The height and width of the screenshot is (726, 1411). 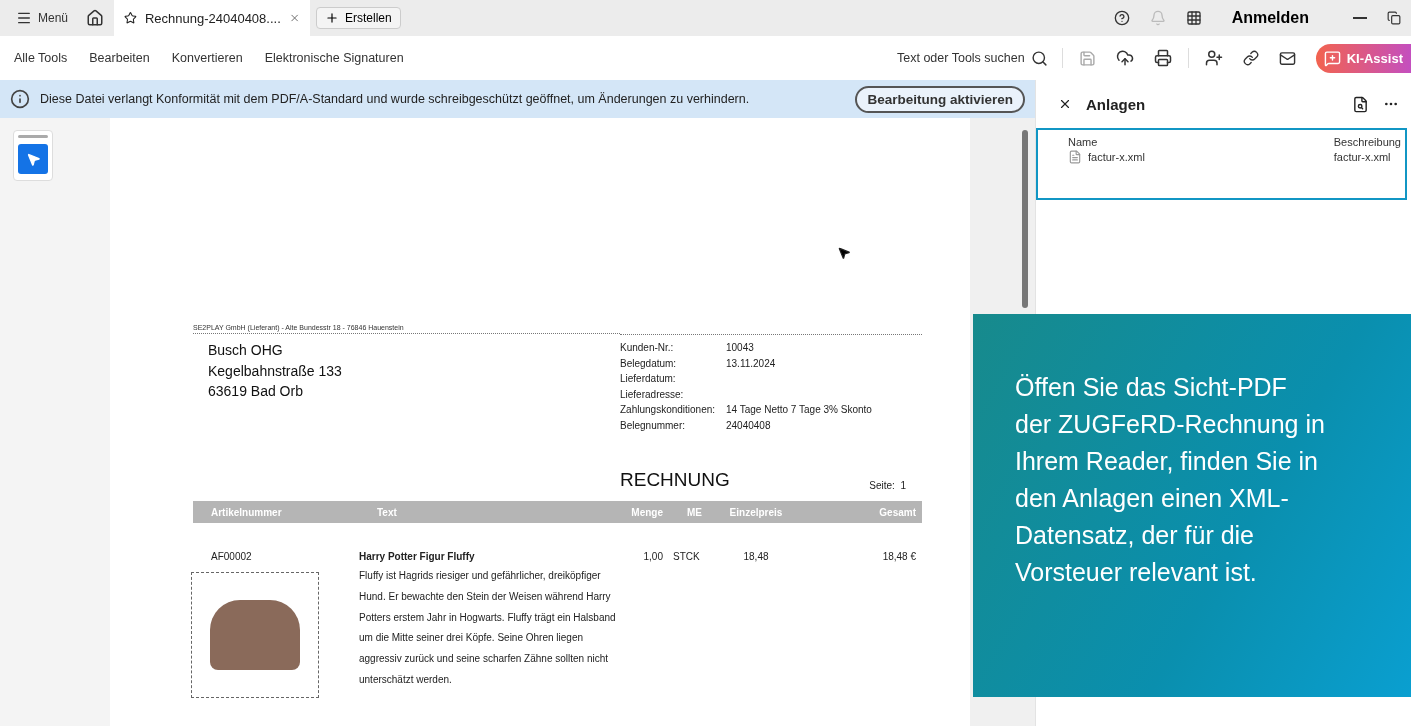 I want to click on toolbar-item: Alle Tools, so click(x=41, y=58).